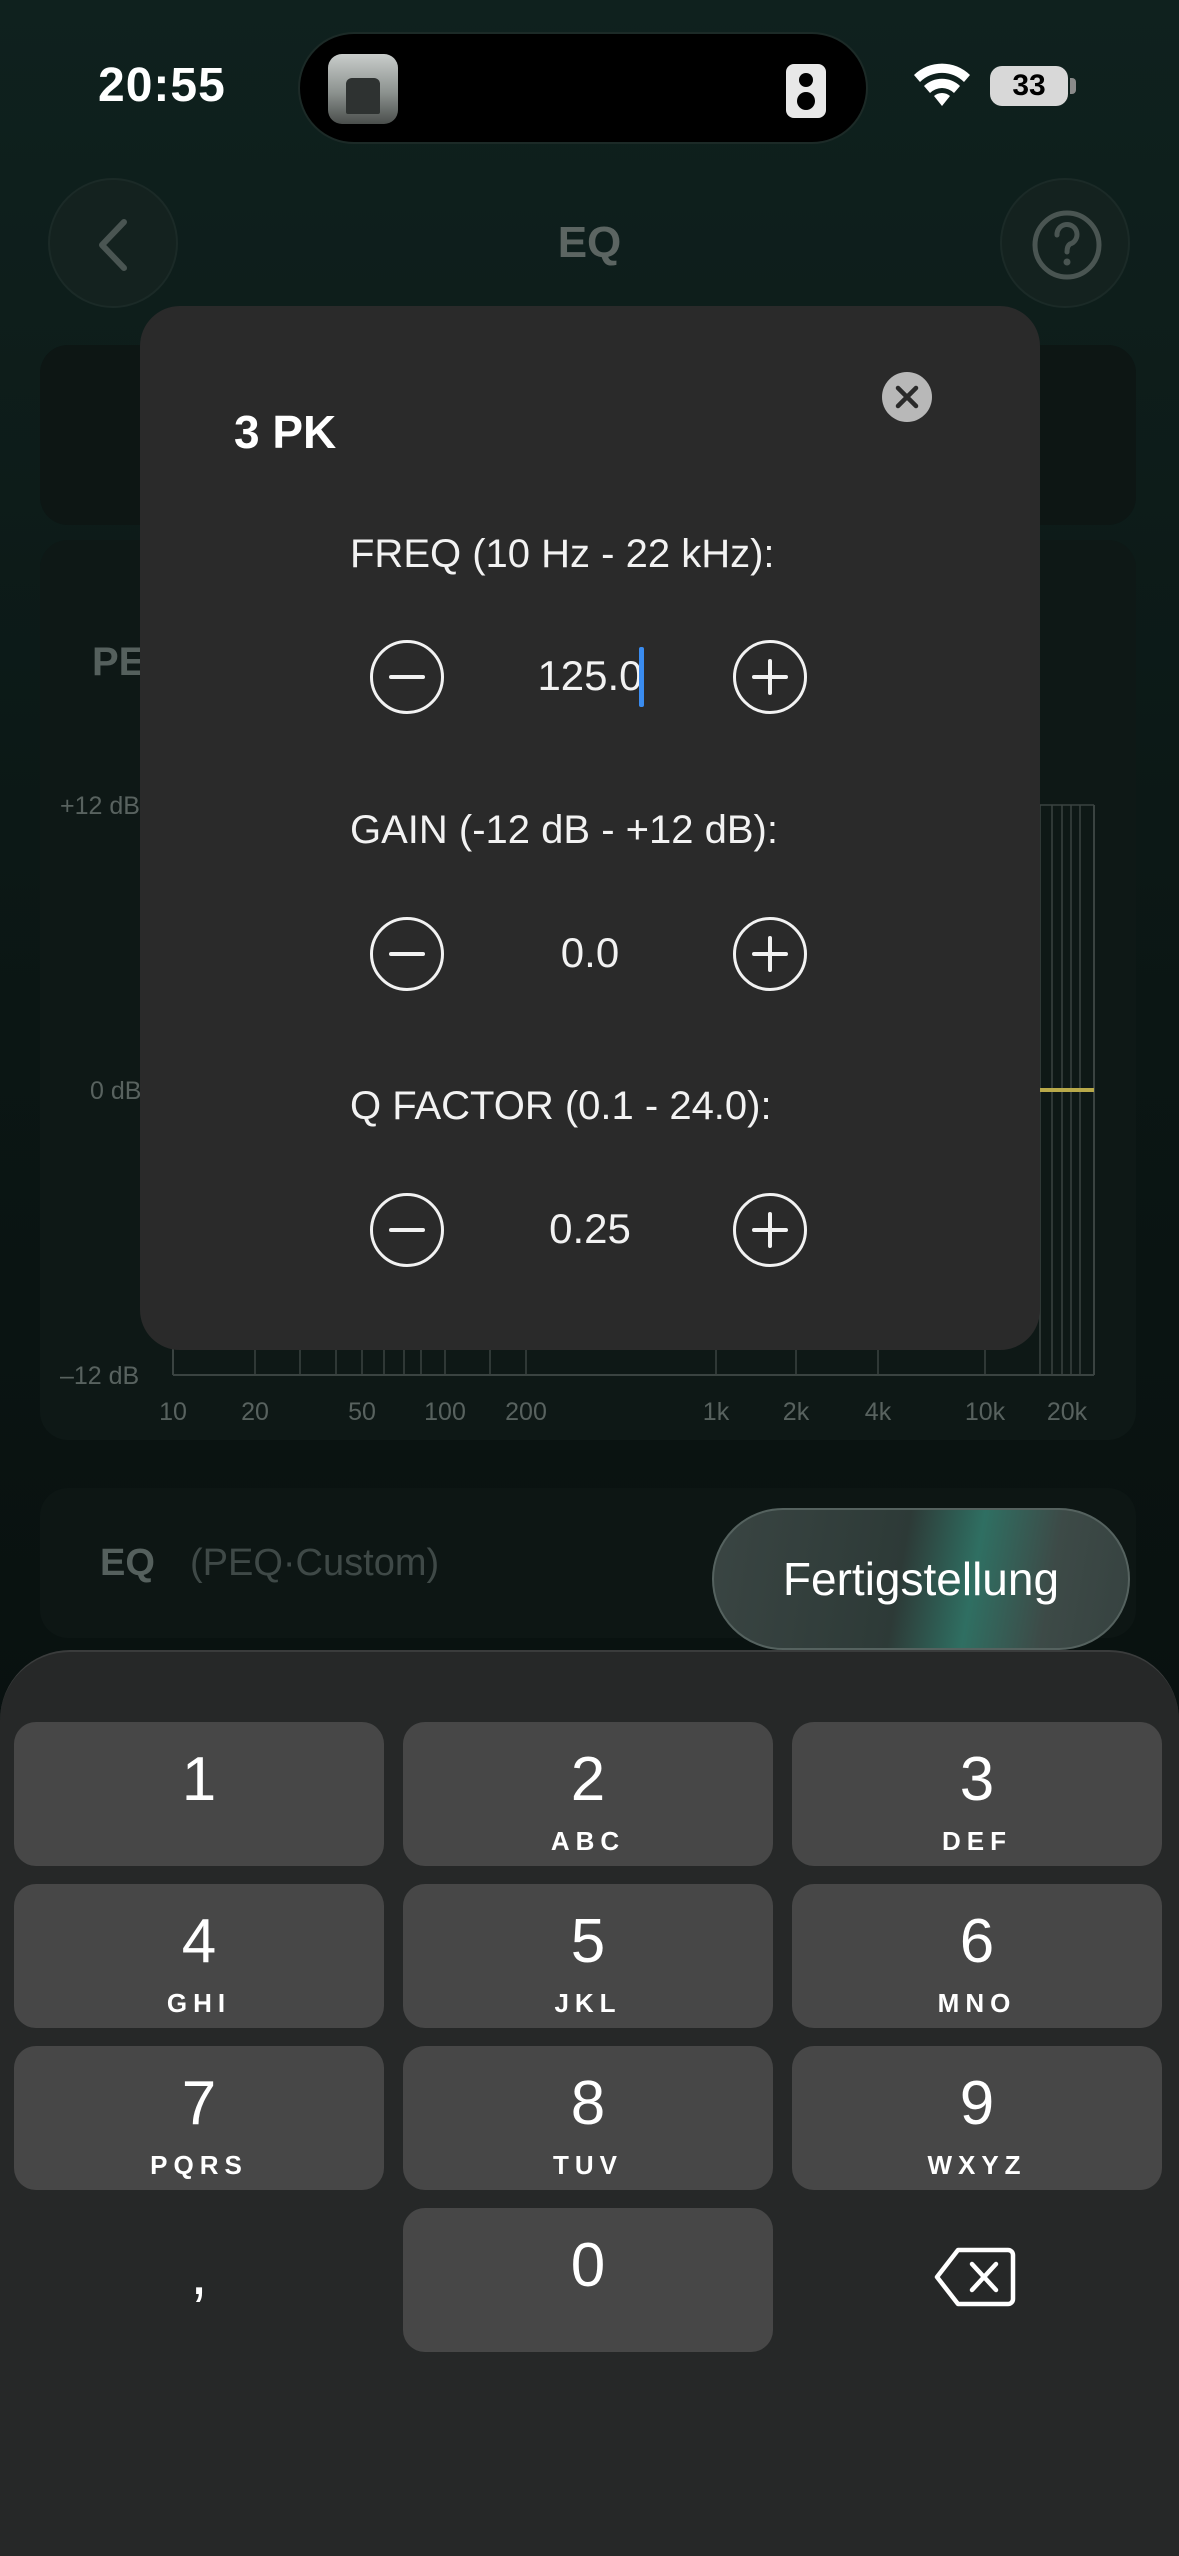 Image resolution: width=1179 pixels, height=2556 pixels. I want to click on key-letters: MNO, so click(977, 2003).